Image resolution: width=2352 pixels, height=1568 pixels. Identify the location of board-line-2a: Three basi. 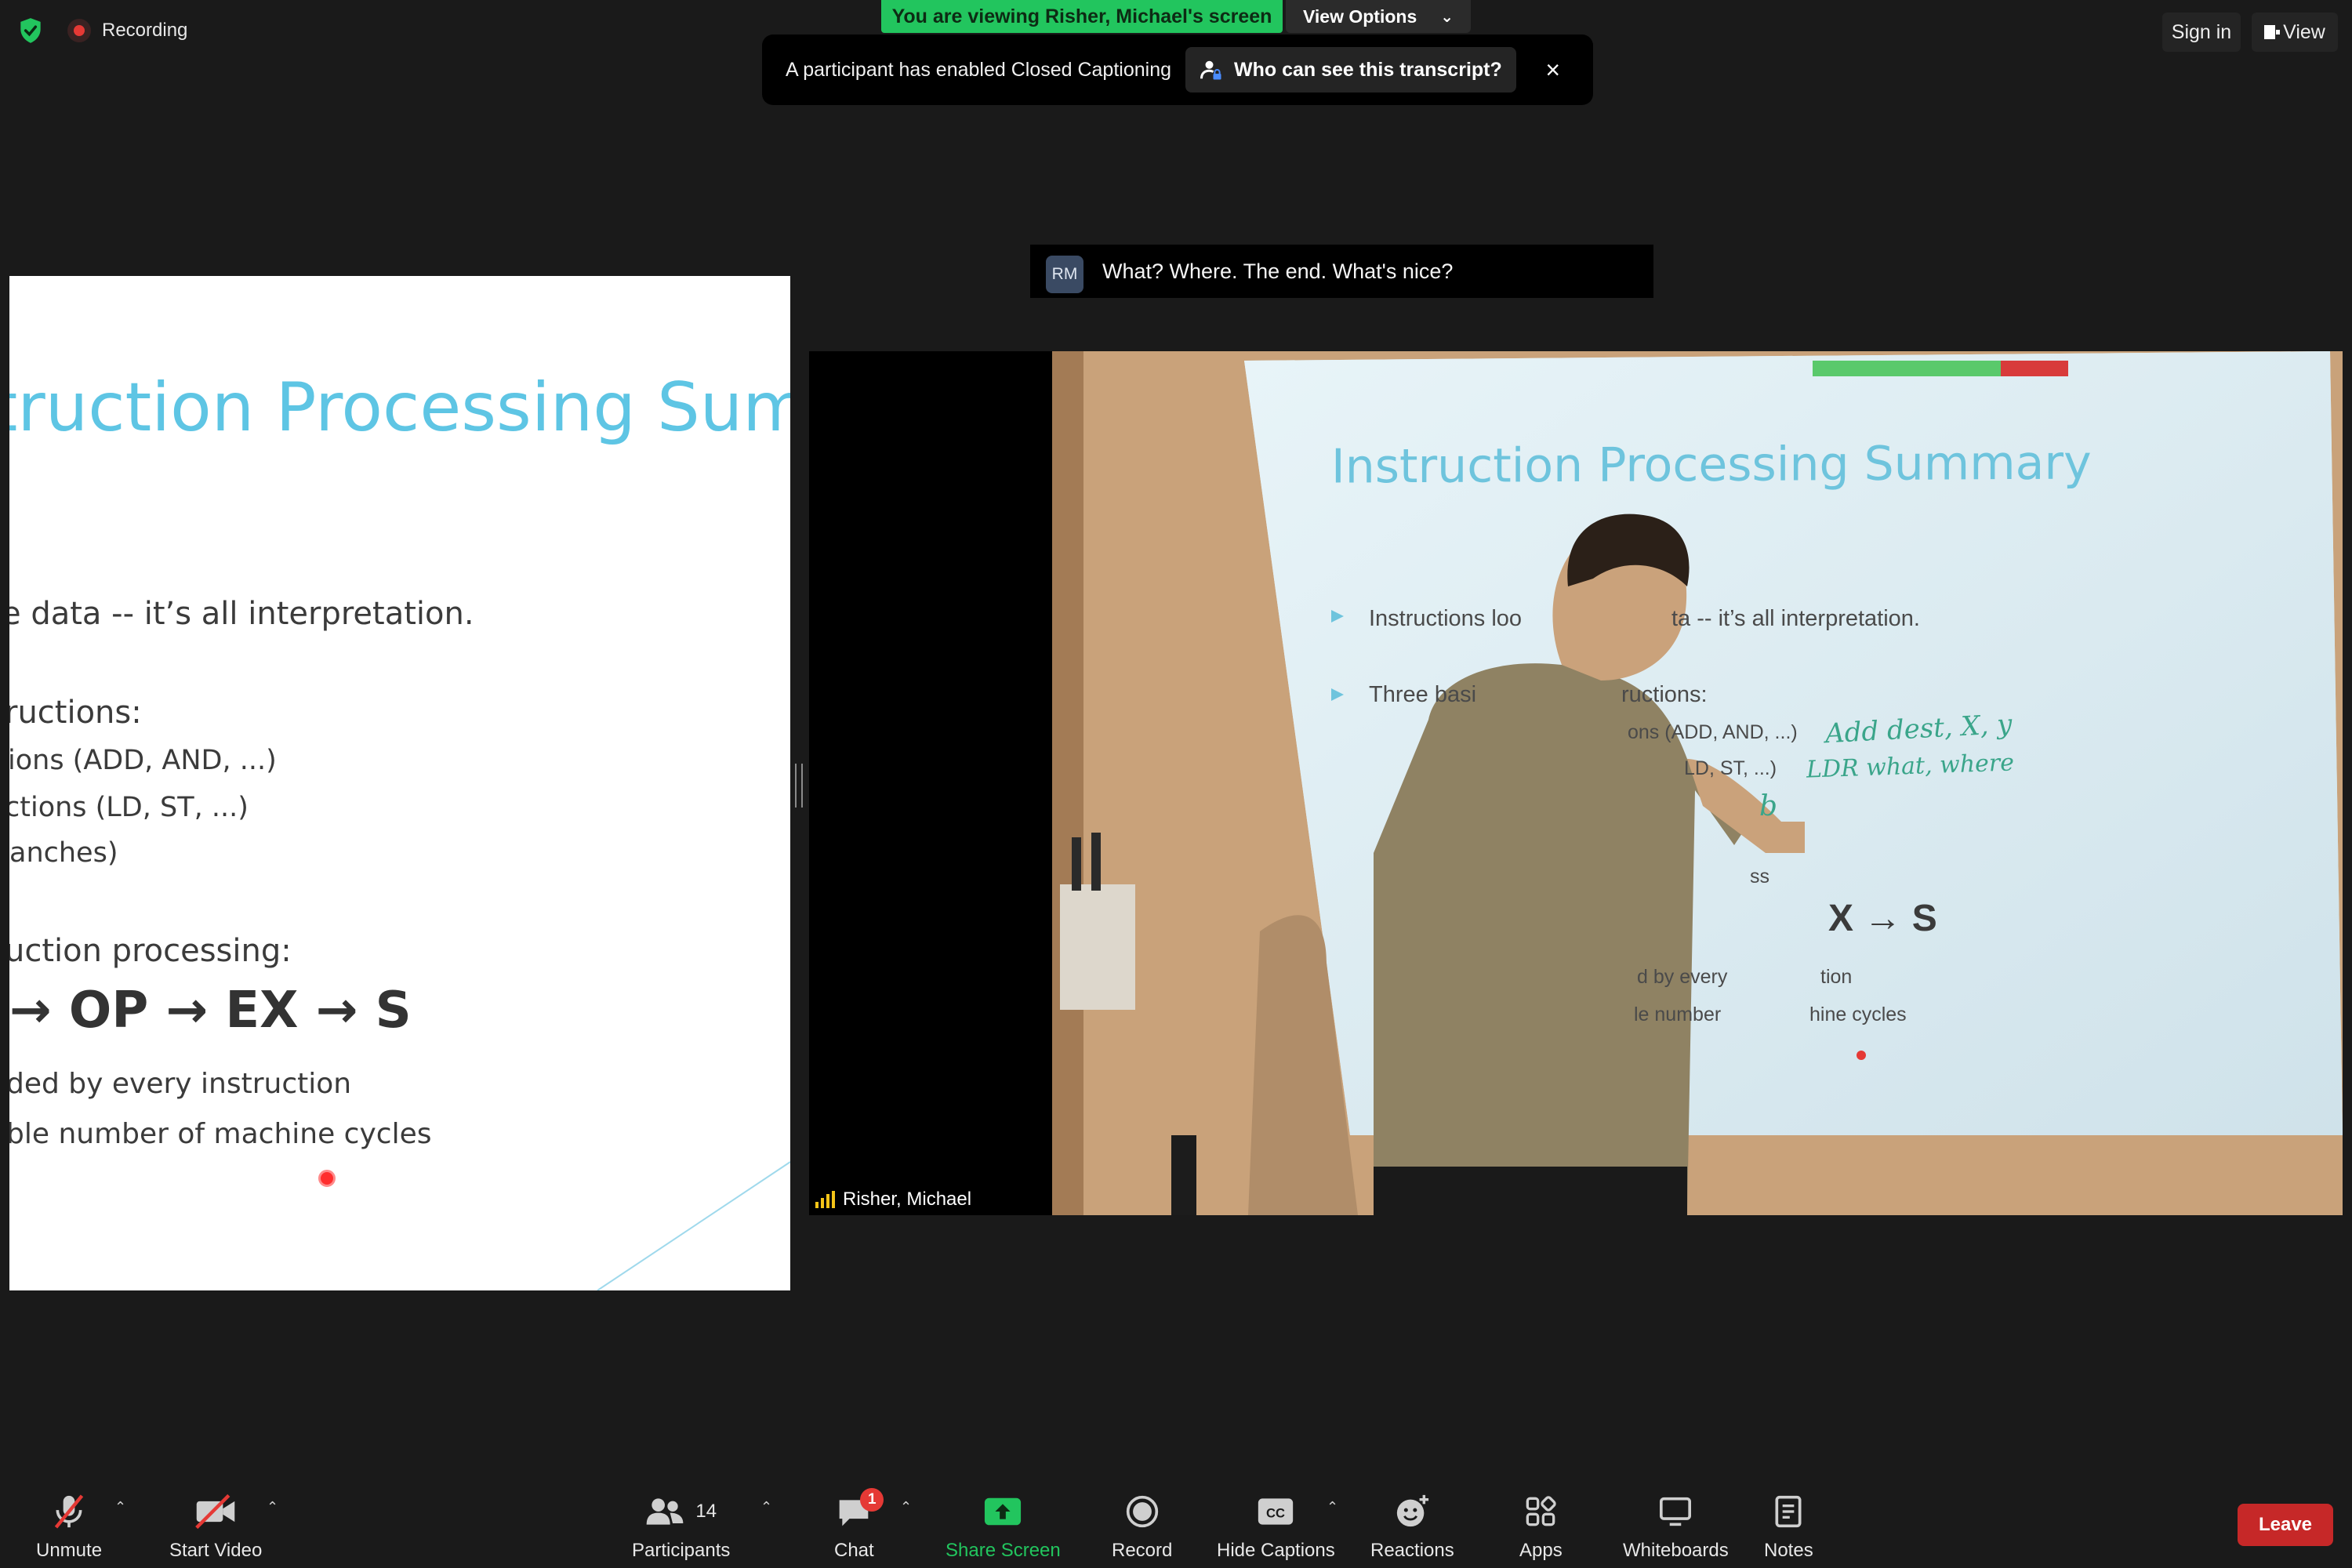
(1423, 694).